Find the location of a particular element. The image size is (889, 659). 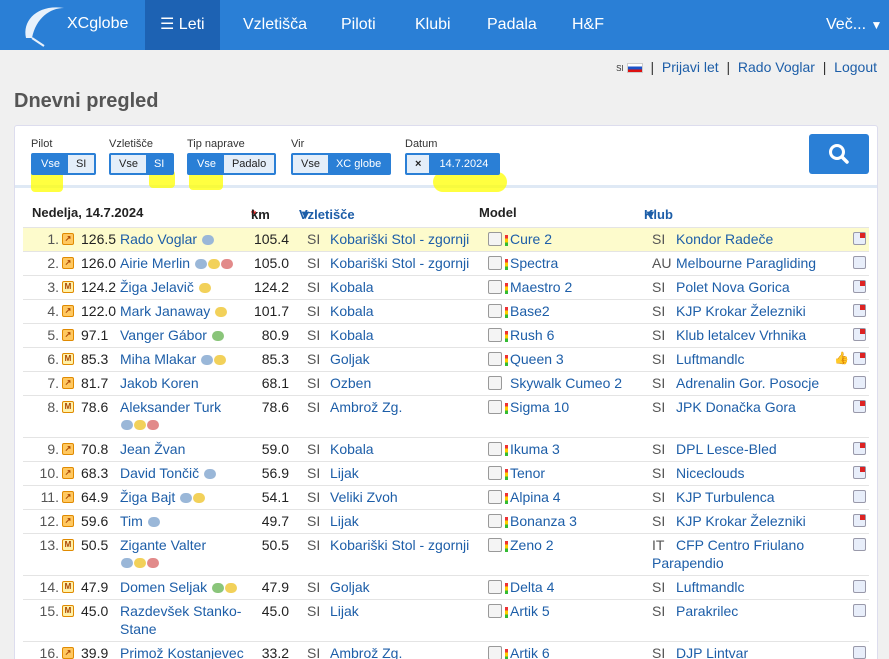

site-name: Ozben is located at coordinates (350, 383).